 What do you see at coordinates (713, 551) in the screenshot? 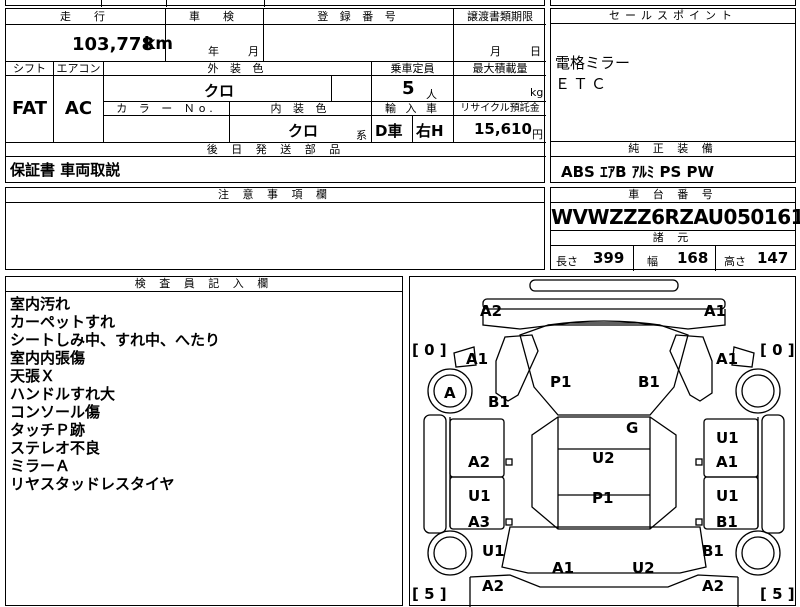
I see `mark-right-b1-low: B1` at bounding box center [713, 551].